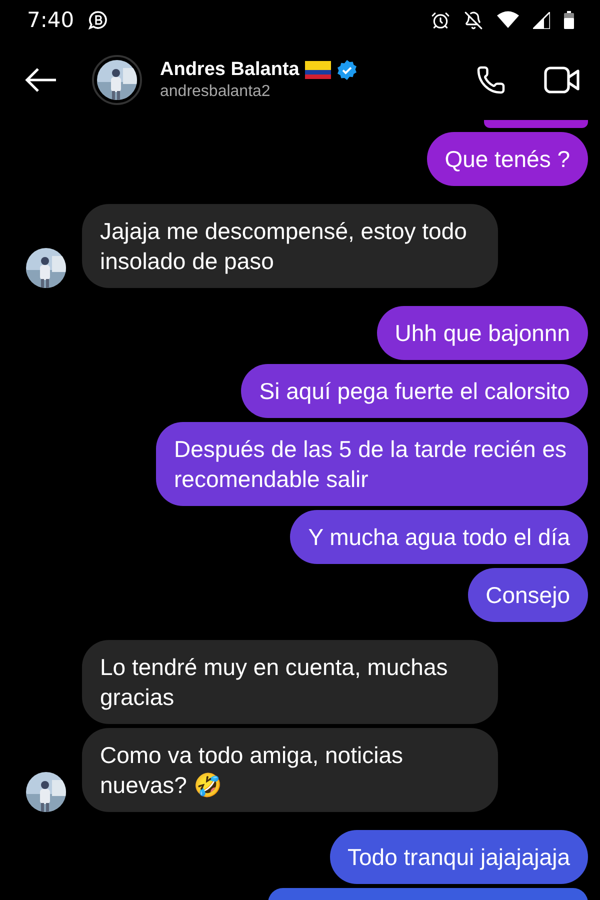 Image resolution: width=600 pixels, height=900 pixels. I want to click on message-bubble: Consejo, so click(528, 595).